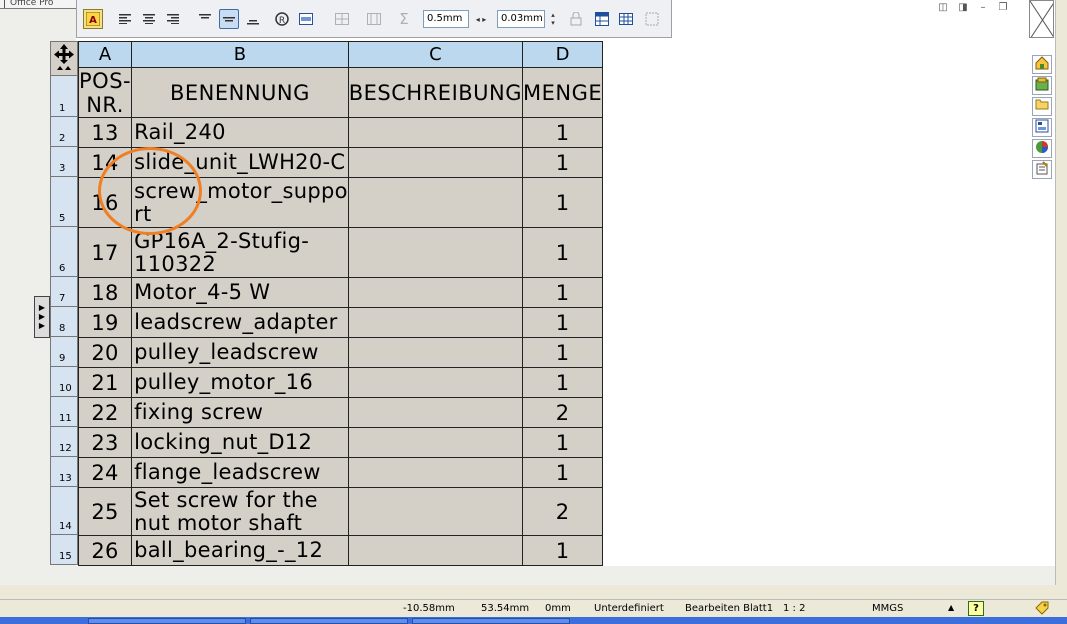 Image resolution: width=1067 pixels, height=624 pixels. I want to click on column-header-d: D, so click(563, 54).